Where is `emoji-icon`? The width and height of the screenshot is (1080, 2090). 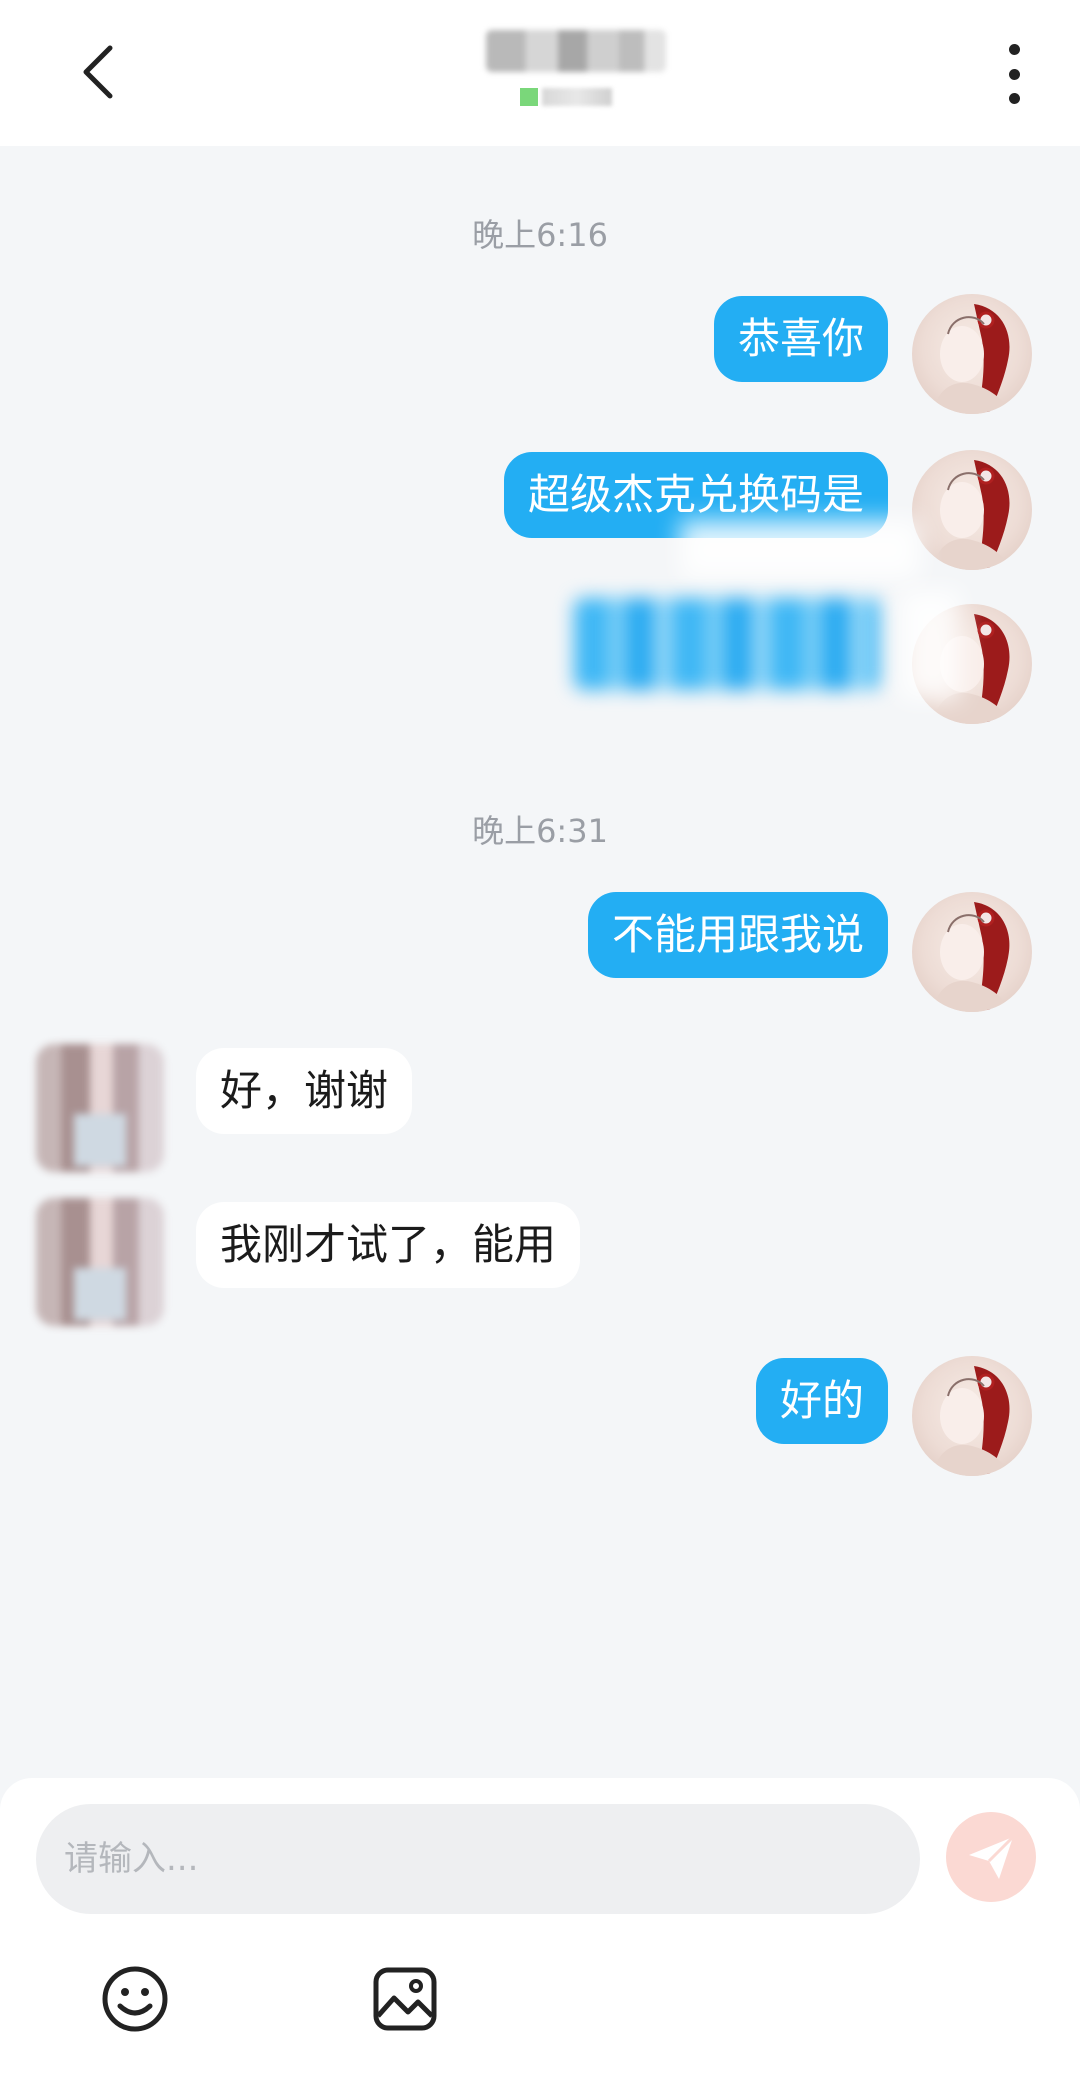
emoji-icon is located at coordinates (135, 1999).